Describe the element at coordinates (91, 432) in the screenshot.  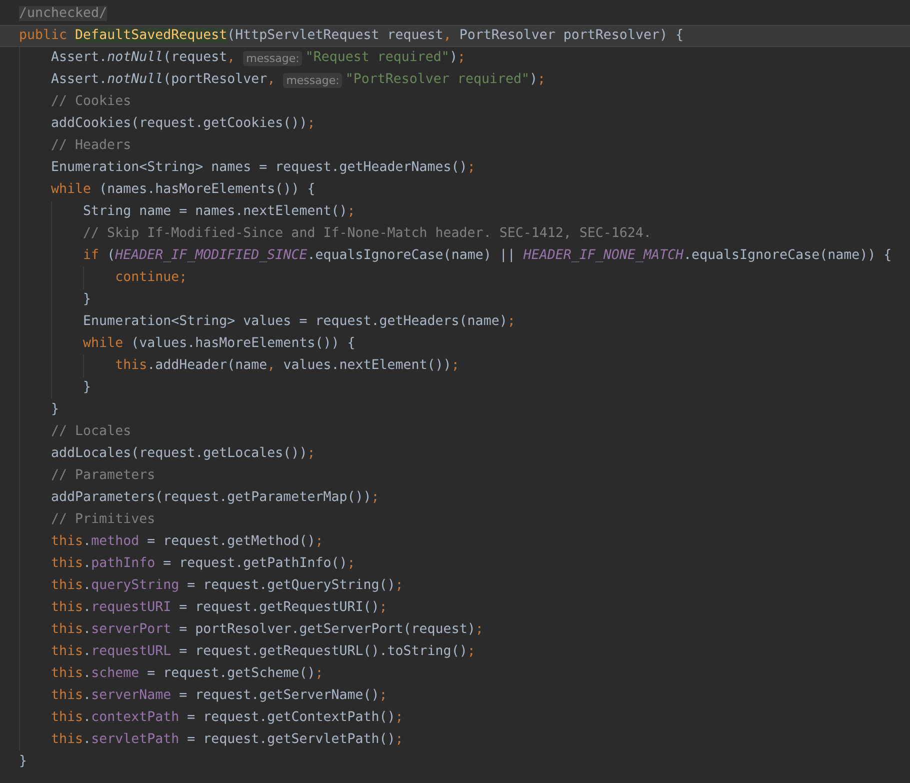
I see `code-text: // Locales` at that location.